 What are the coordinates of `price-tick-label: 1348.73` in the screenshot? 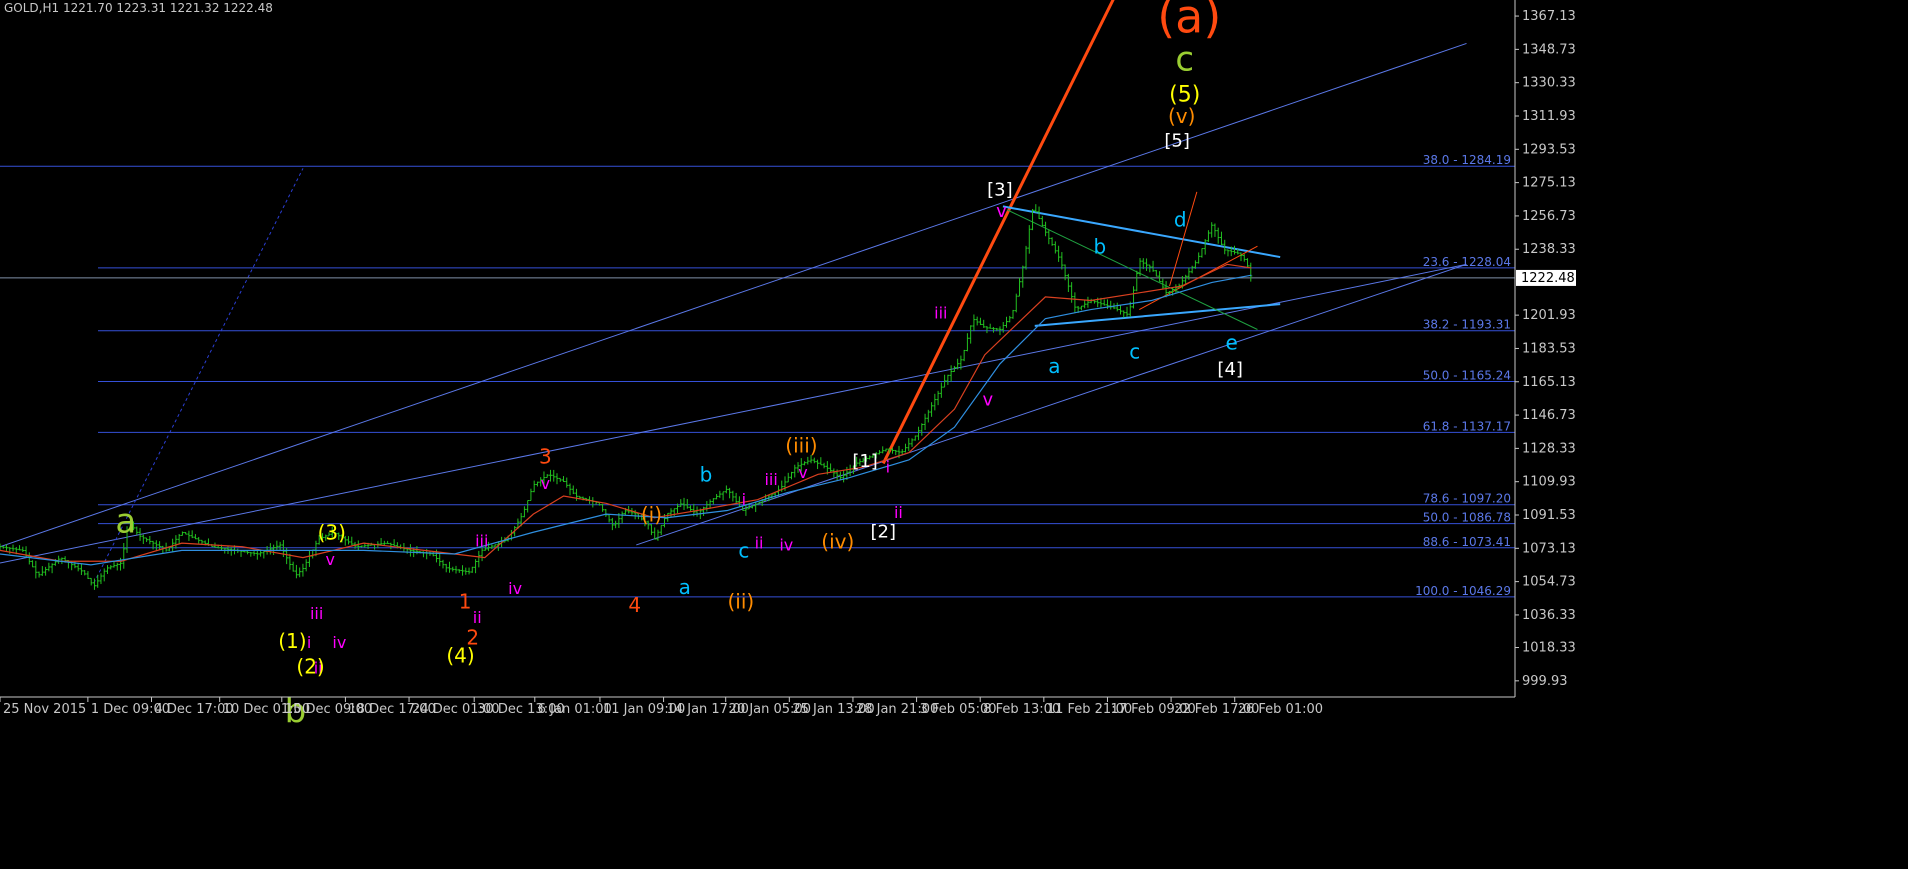 It's located at (1549, 49).